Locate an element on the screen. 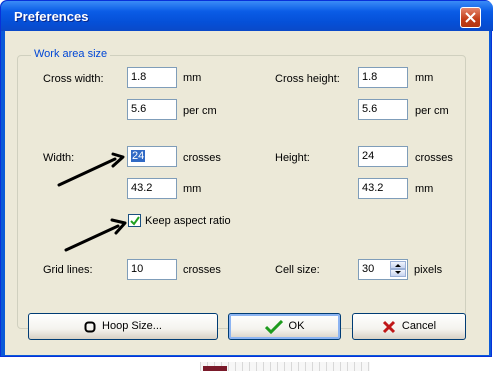 The image size is (494, 371). height-unit: crosses is located at coordinates (434, 158).